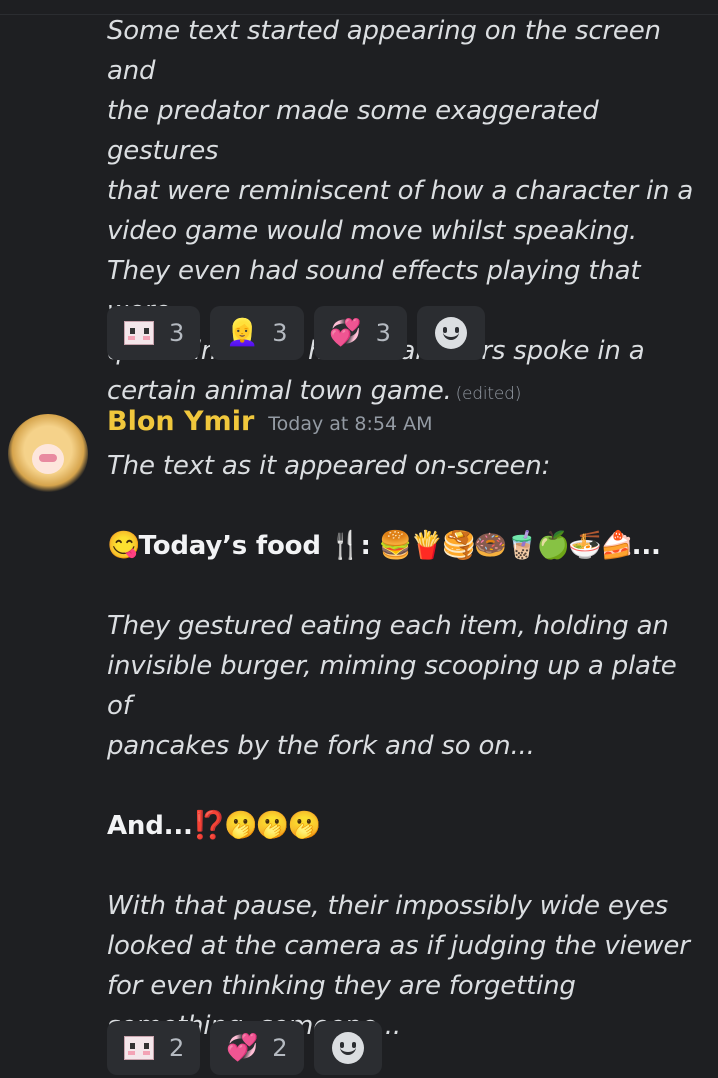 The width and height of the screenshot is (718, 1078). Describe the element at coordinates (372, 231) in the screenshot. I see `text-line: video game would move whilst speaking.` at that location.